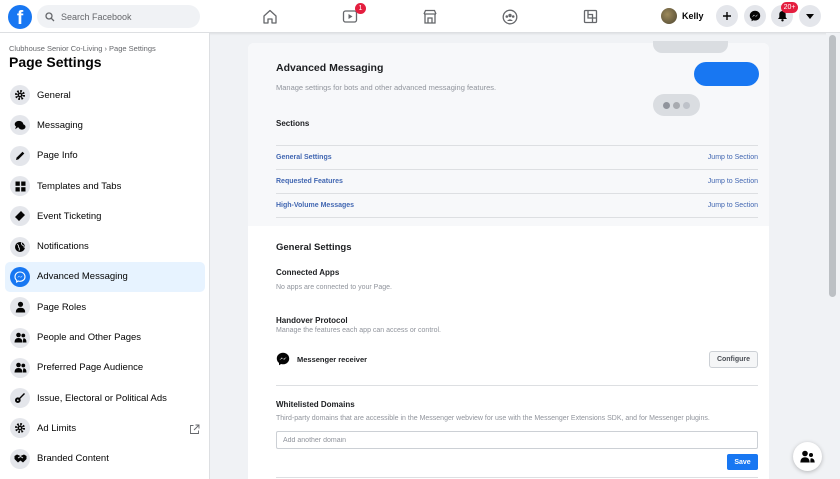 The width and height of the screenshot is (840, 479). I want to click on sidebar-item-page-info: Page Info, so click(105, 156).